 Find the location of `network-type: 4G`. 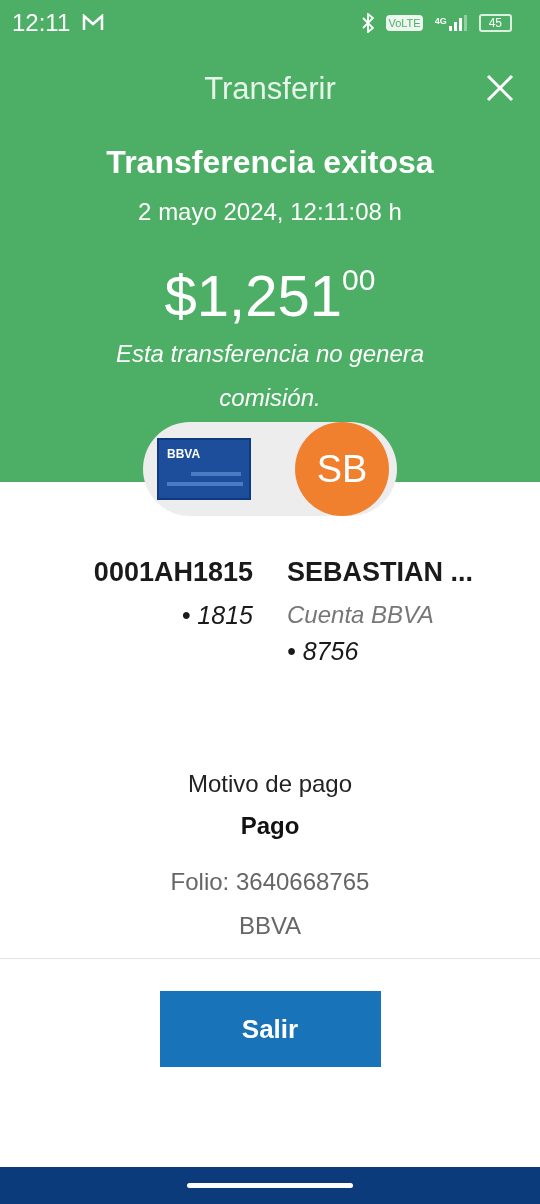

network-type: 4G is located at coordinates (440, 21).